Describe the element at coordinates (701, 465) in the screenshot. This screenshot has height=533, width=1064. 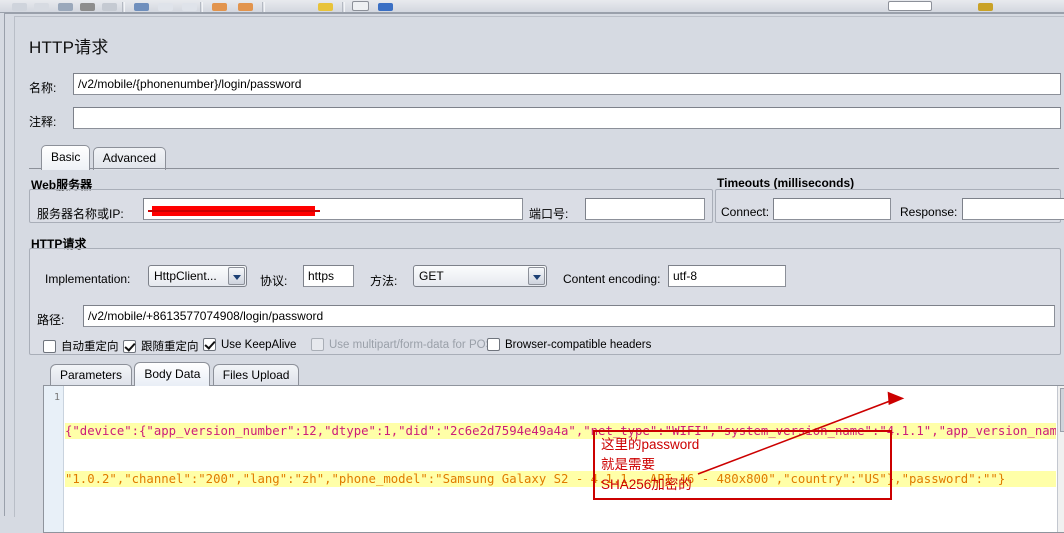
I see `annotation-text: 这里的password 就是需要 SHA256加密的` at that location.